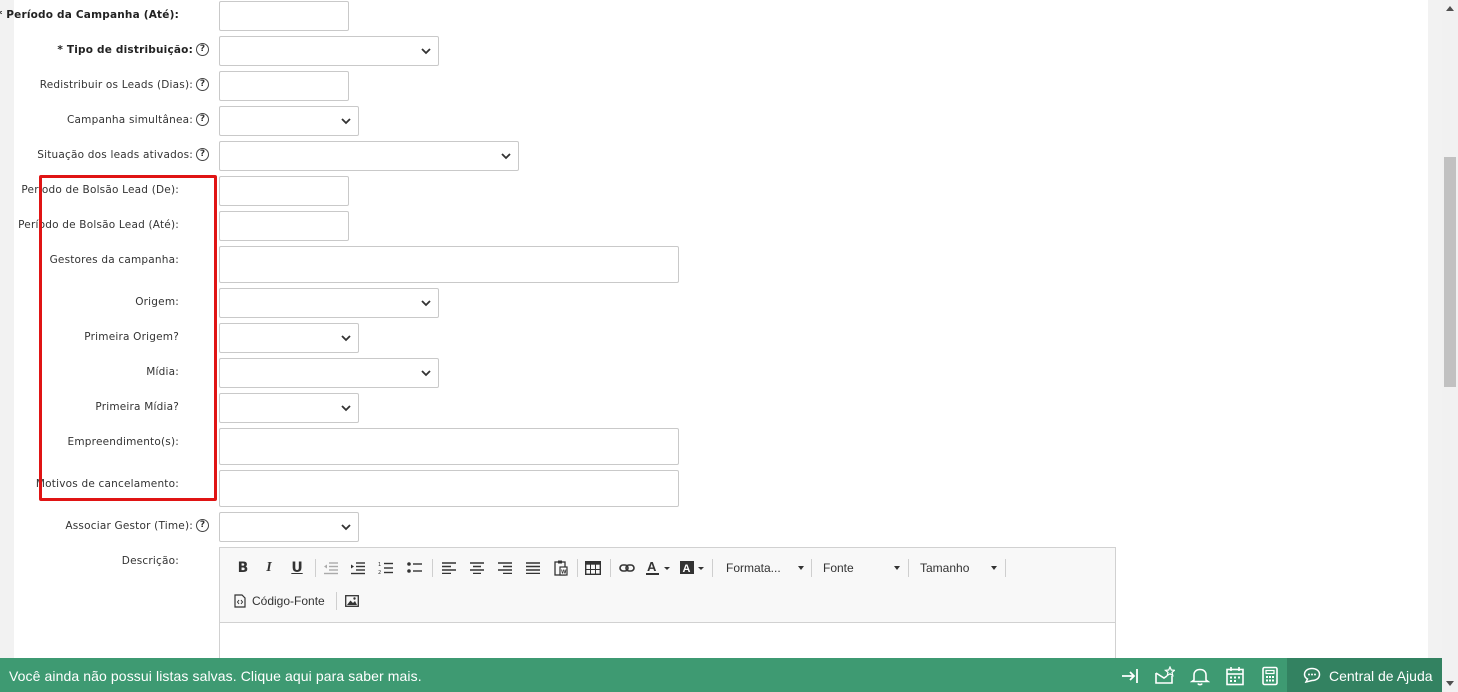 The width and height of the screenshot is (1458, 692). I want to click on help-center-button: Central de Ajuda, so click(1364, 675).